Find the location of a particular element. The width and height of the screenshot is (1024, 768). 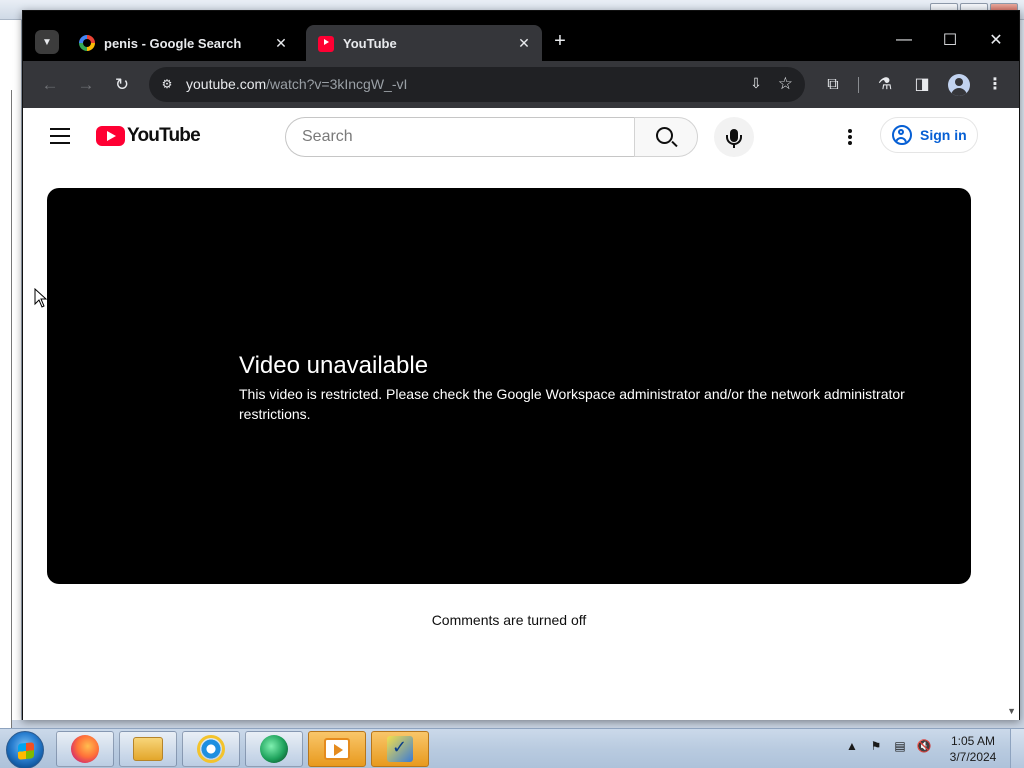

window-controls: — ☐ ✕ is located at coordinates (950, 40).